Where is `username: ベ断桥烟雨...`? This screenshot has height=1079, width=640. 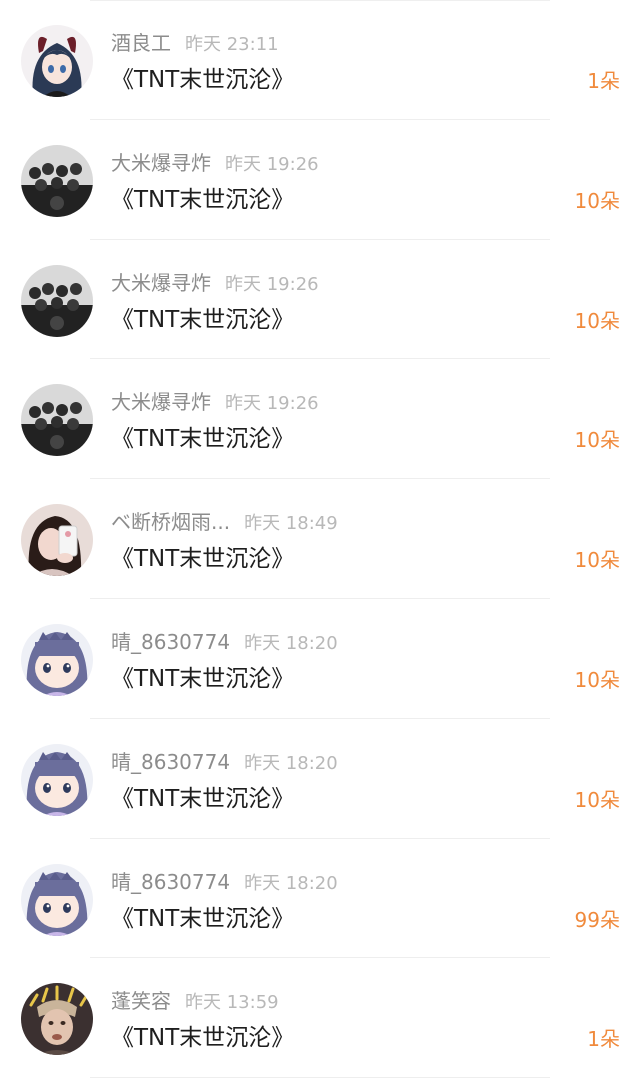 username: ベ断桥烟雨... is located at coordinates (170, 522).